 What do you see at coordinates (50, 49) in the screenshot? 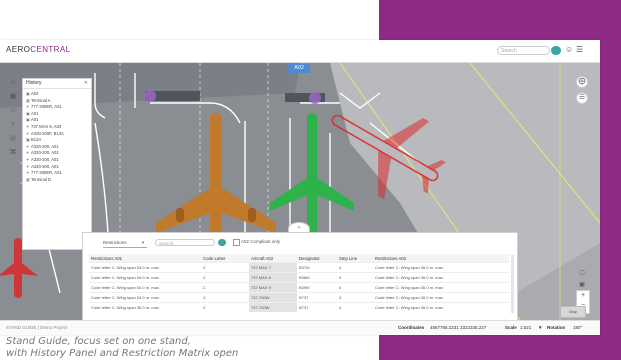
I see `brand-suffix: CENTRAL` at bounding box center [50, 49].